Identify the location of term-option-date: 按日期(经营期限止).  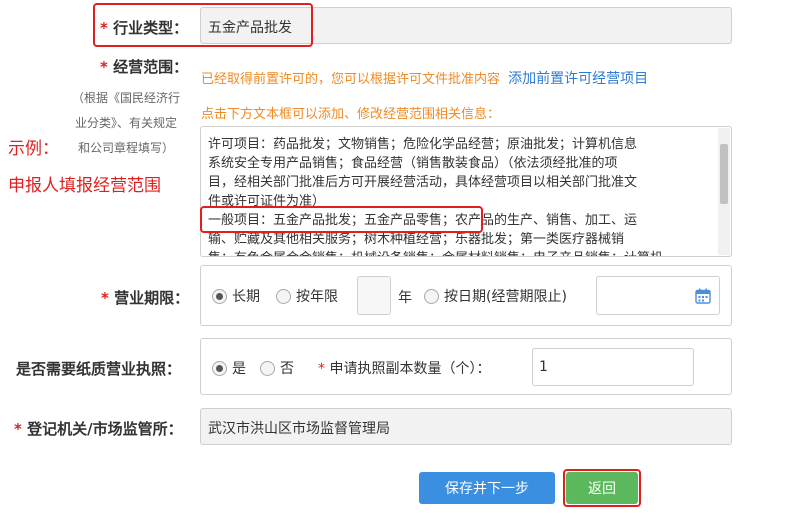
(495, 296).